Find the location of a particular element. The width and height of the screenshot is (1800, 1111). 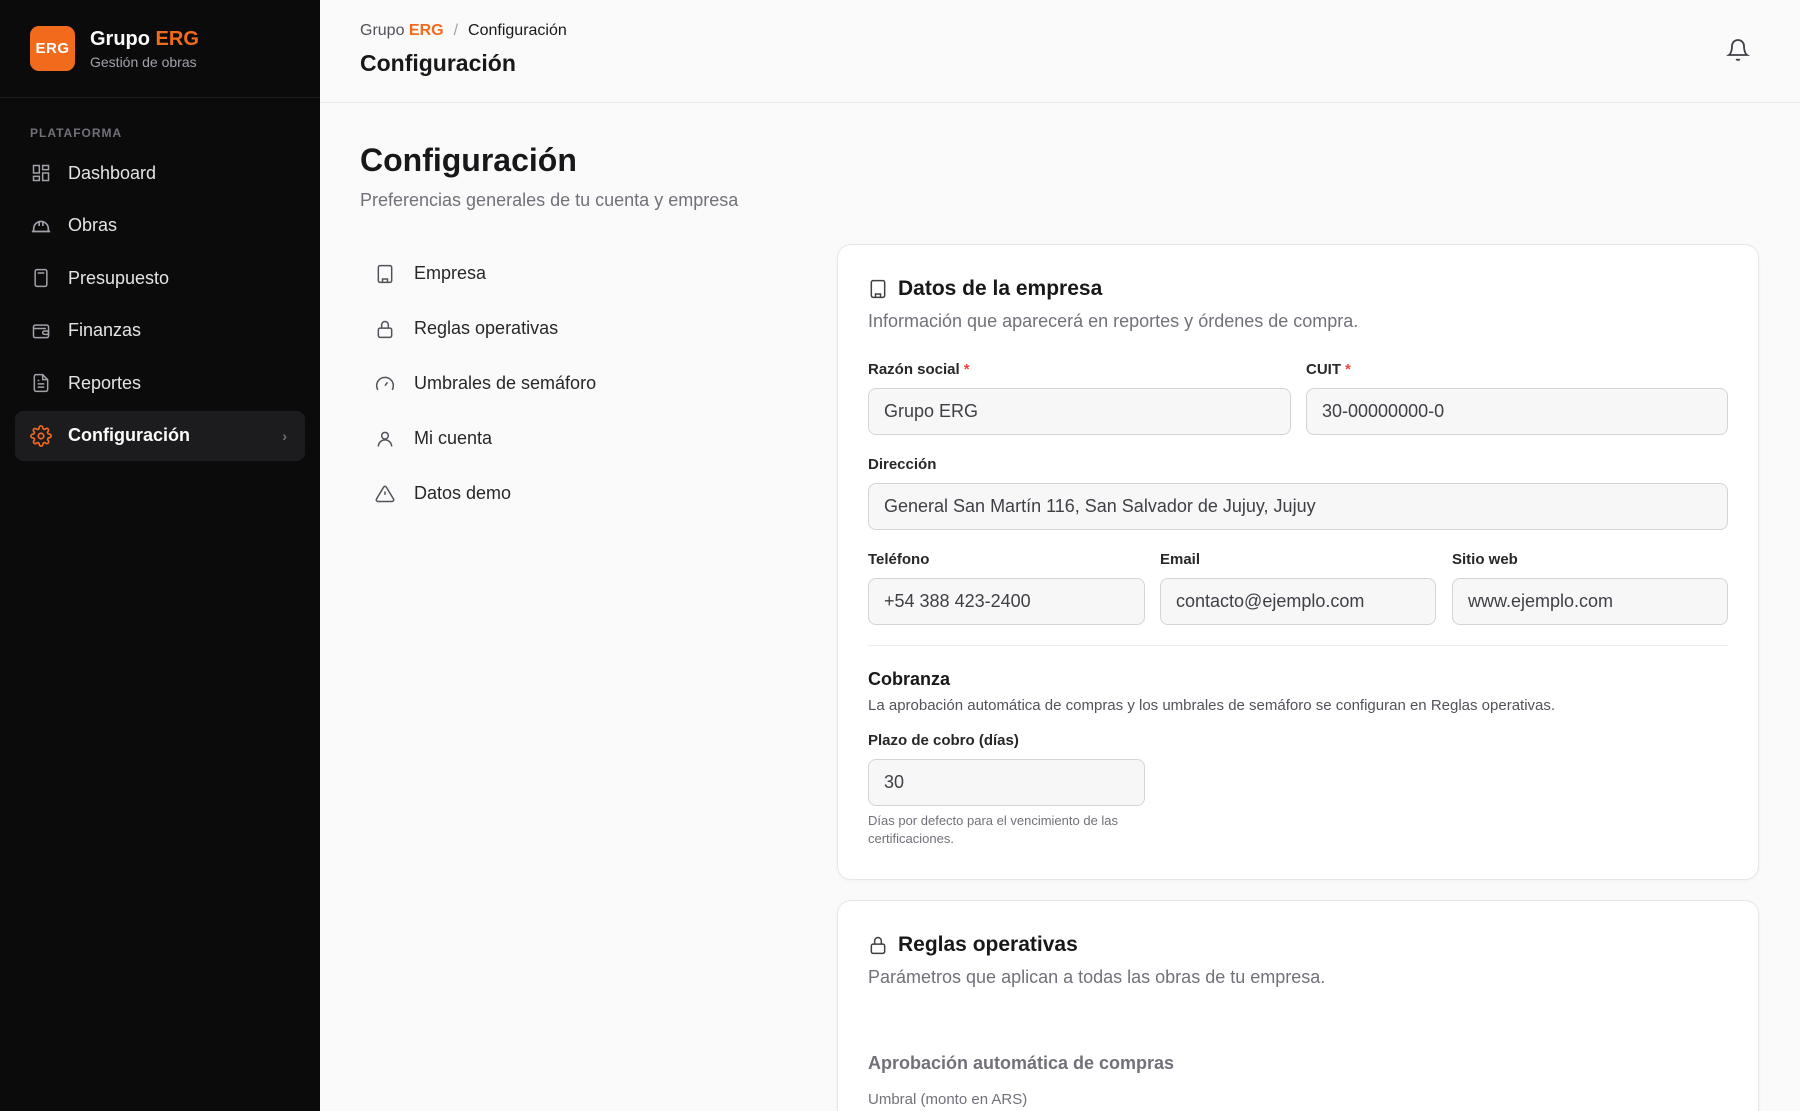

subnav-label: Umbrales de semáforo is located at coordinates (505, 383).